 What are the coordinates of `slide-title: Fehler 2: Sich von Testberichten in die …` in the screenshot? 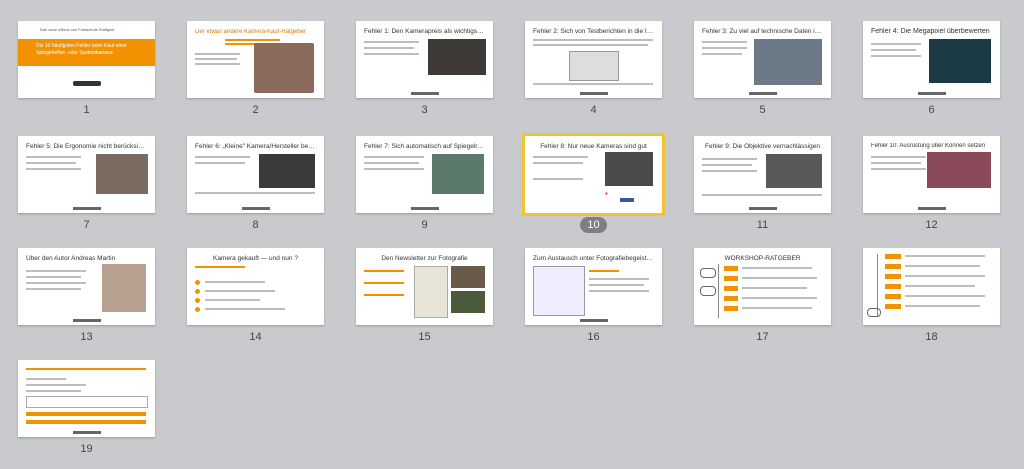 It's located at (593, 31).